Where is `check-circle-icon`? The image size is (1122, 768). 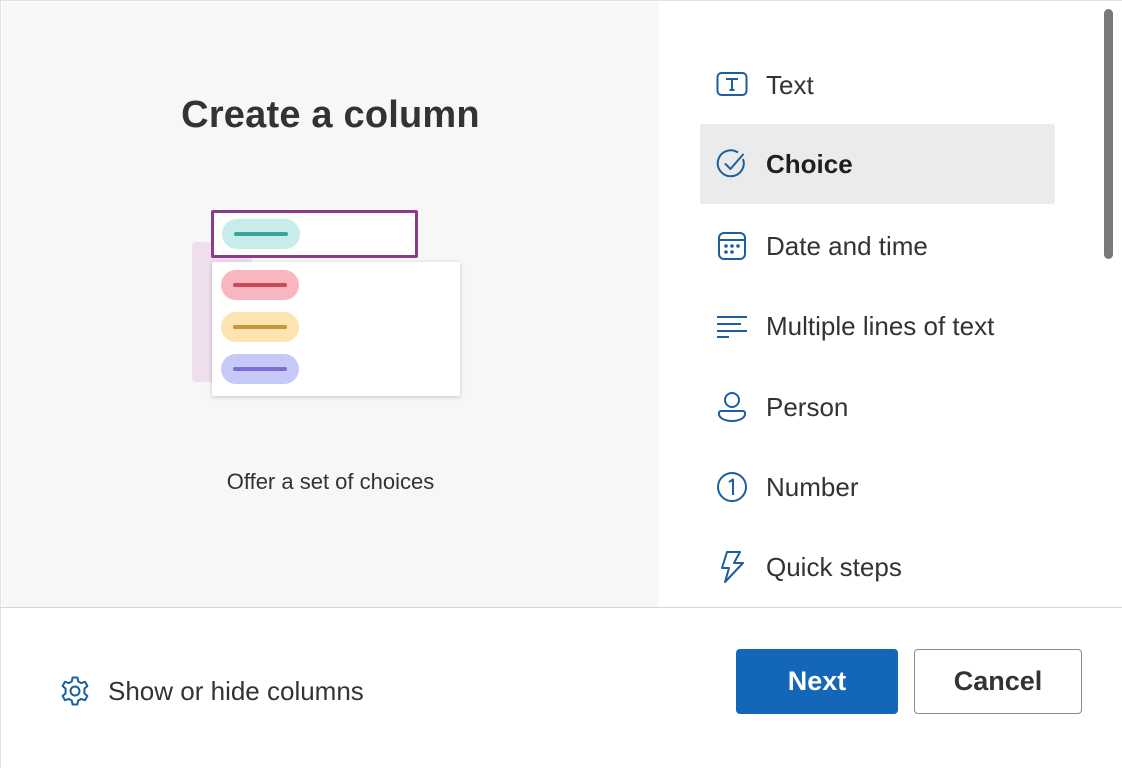
check-circle-icon is located at coordinates (732, 164).